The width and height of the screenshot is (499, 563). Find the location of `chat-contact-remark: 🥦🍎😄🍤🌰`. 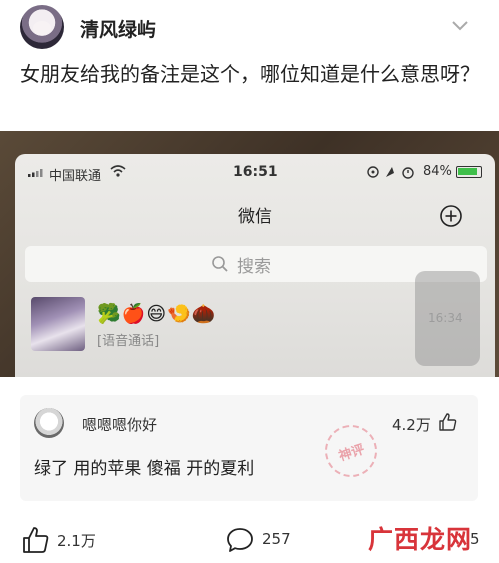

chat-contact-remark: 🥦🍎😄🍤🌰 is located at coordinates (157, 314).